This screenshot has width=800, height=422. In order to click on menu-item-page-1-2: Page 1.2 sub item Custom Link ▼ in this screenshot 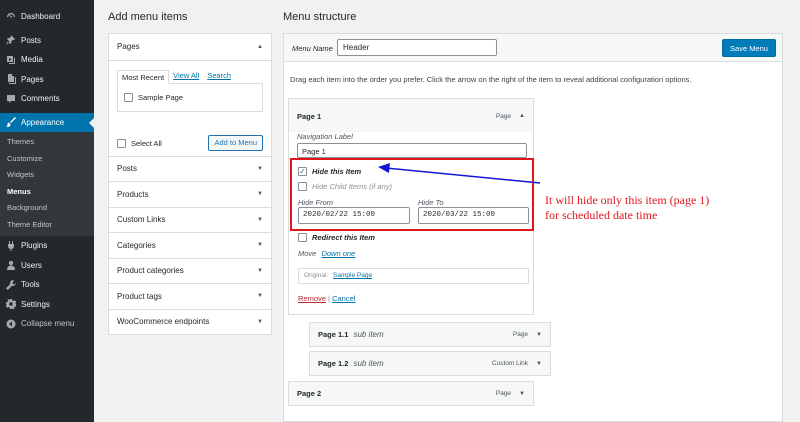, I will do `click(430, 363)`.